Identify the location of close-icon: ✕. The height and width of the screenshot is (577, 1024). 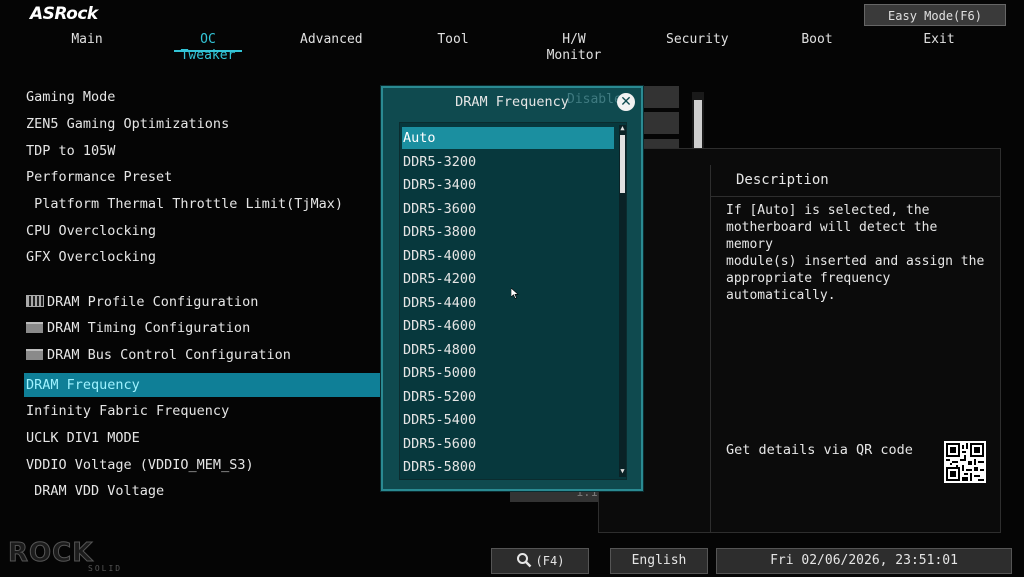
(626, 102).